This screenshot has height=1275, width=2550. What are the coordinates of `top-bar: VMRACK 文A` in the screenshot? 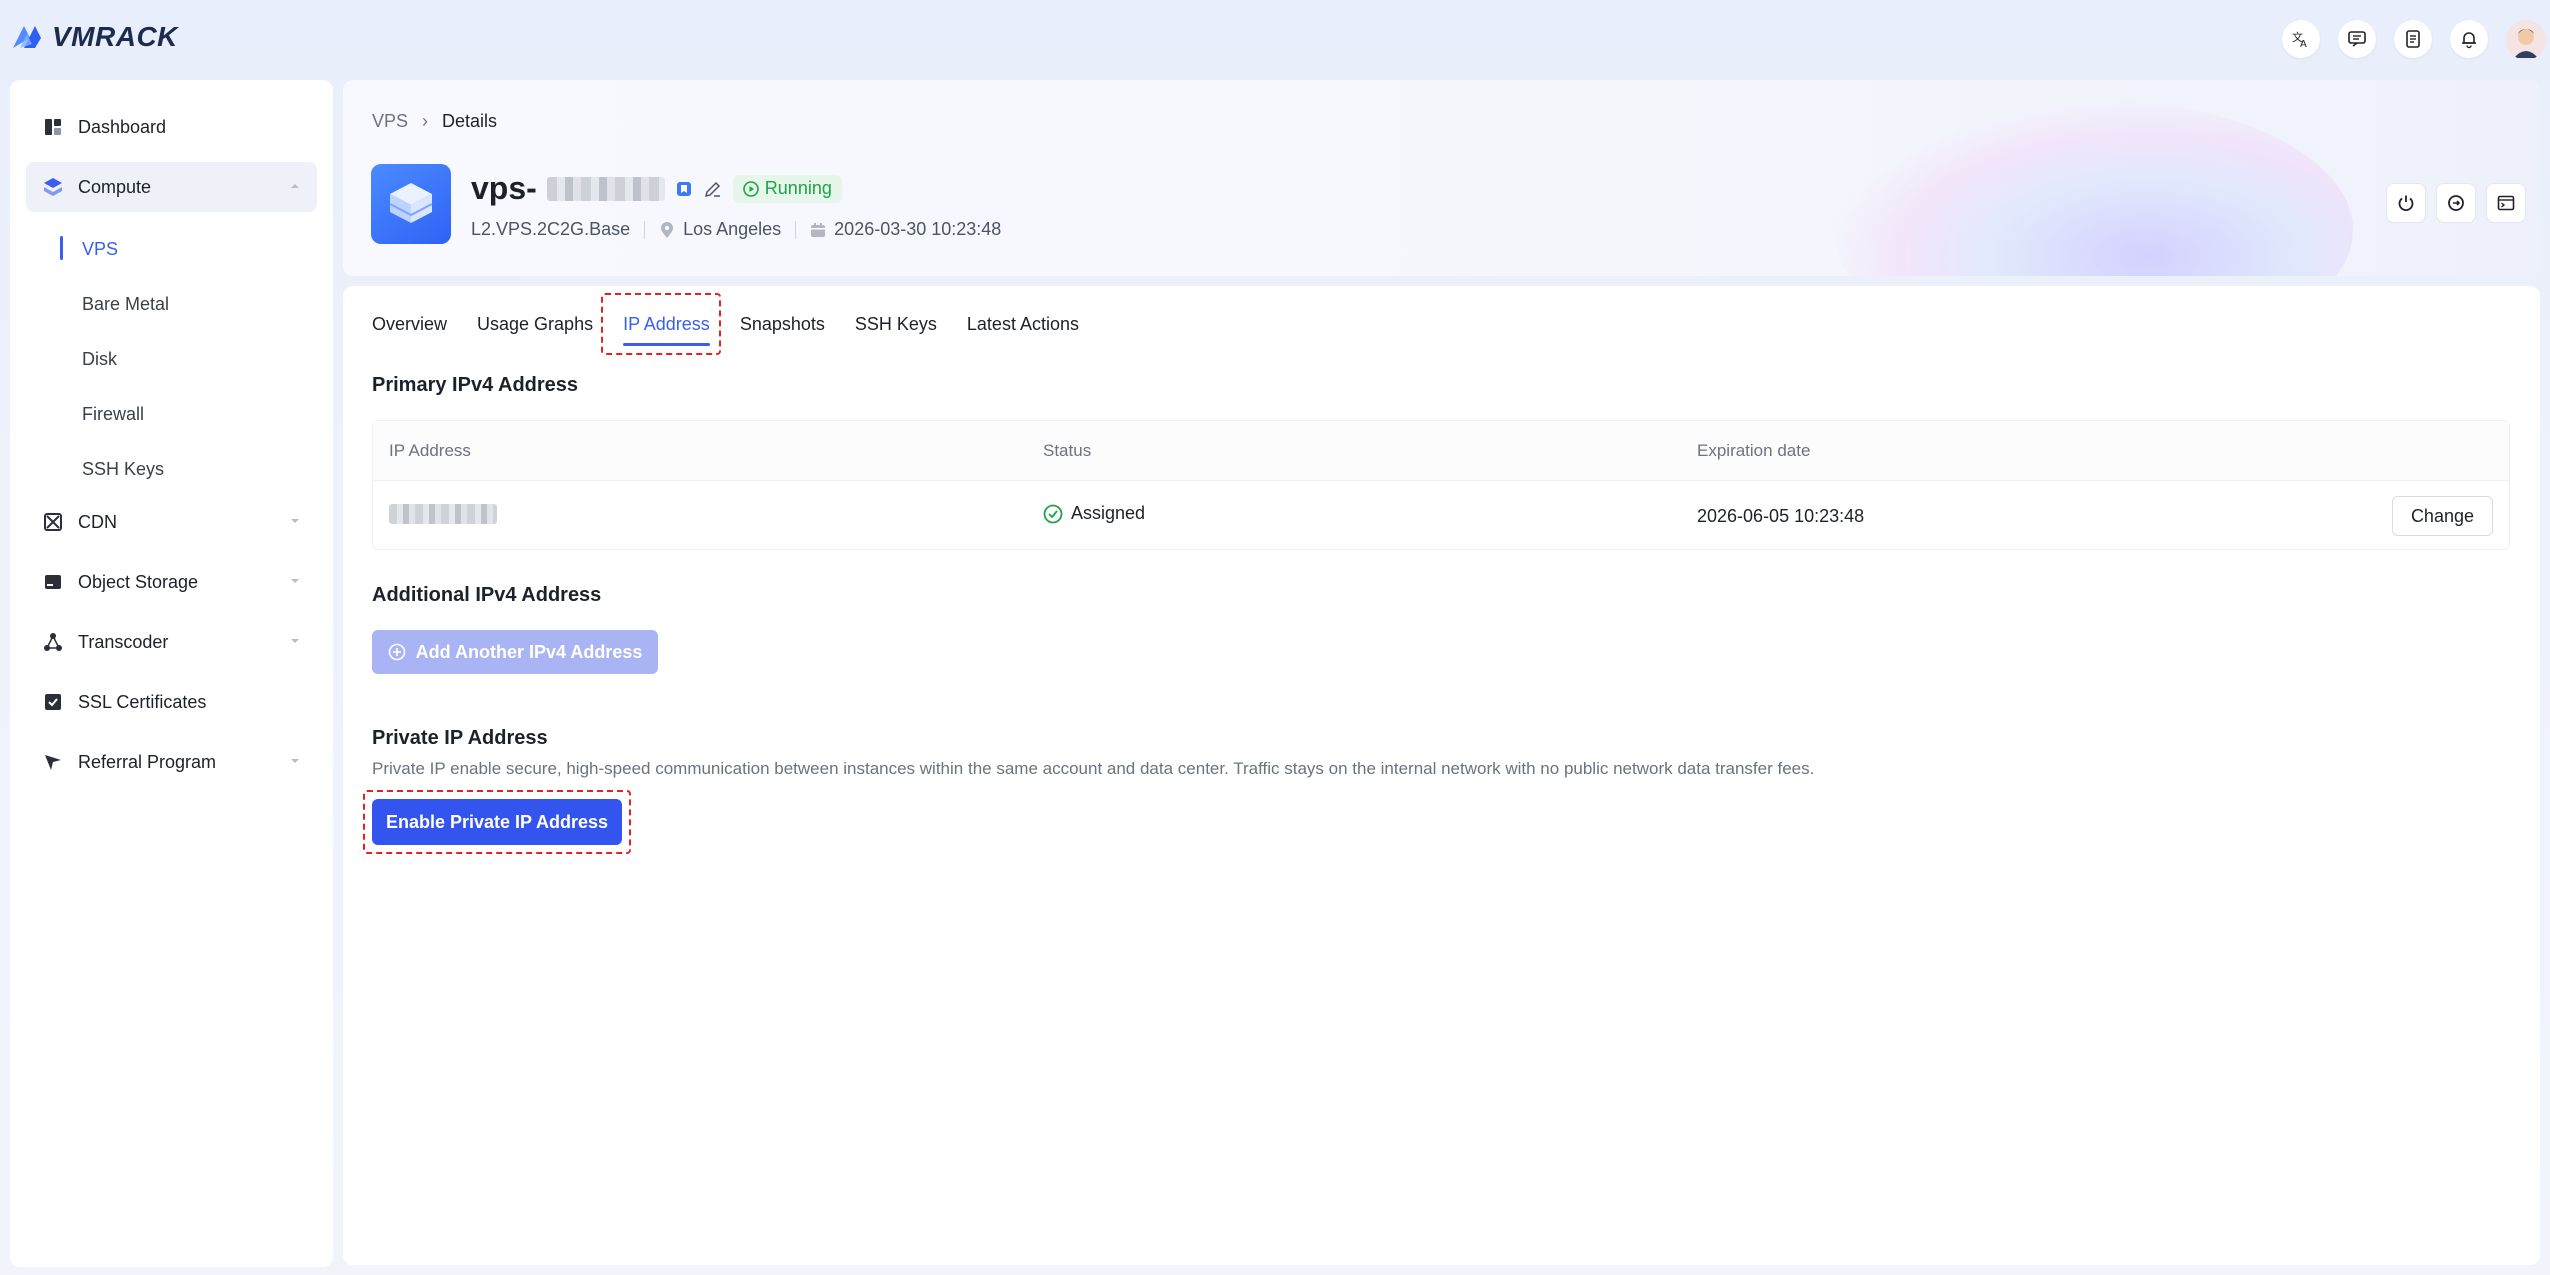 It's located at (1275, 40).